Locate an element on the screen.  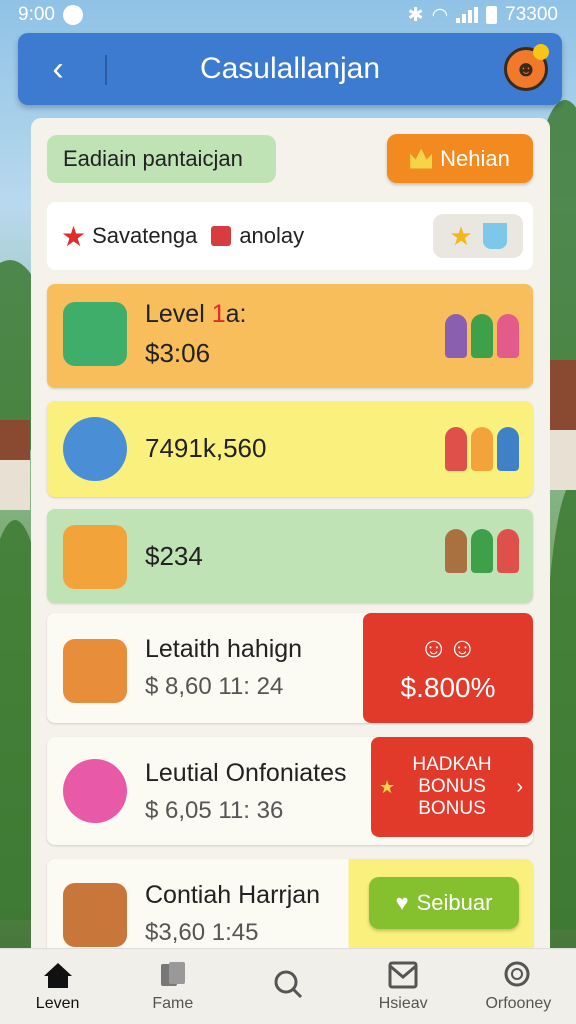
app-header: ‹ Casulallanjan ☻ is located at coordinates (290, 69).